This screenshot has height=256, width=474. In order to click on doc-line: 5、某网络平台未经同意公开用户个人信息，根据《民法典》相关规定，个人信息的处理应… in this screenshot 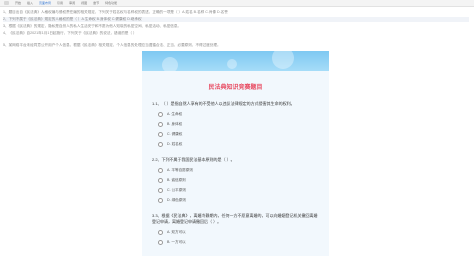, I will do `click(112, 45)`.